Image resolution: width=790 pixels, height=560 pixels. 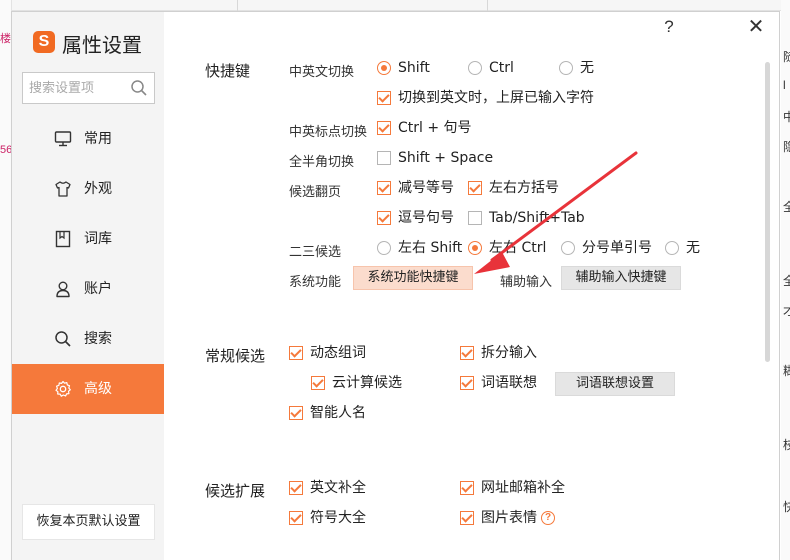 I want to click on app-header: S 属性设置, so click(x=88, y=42).